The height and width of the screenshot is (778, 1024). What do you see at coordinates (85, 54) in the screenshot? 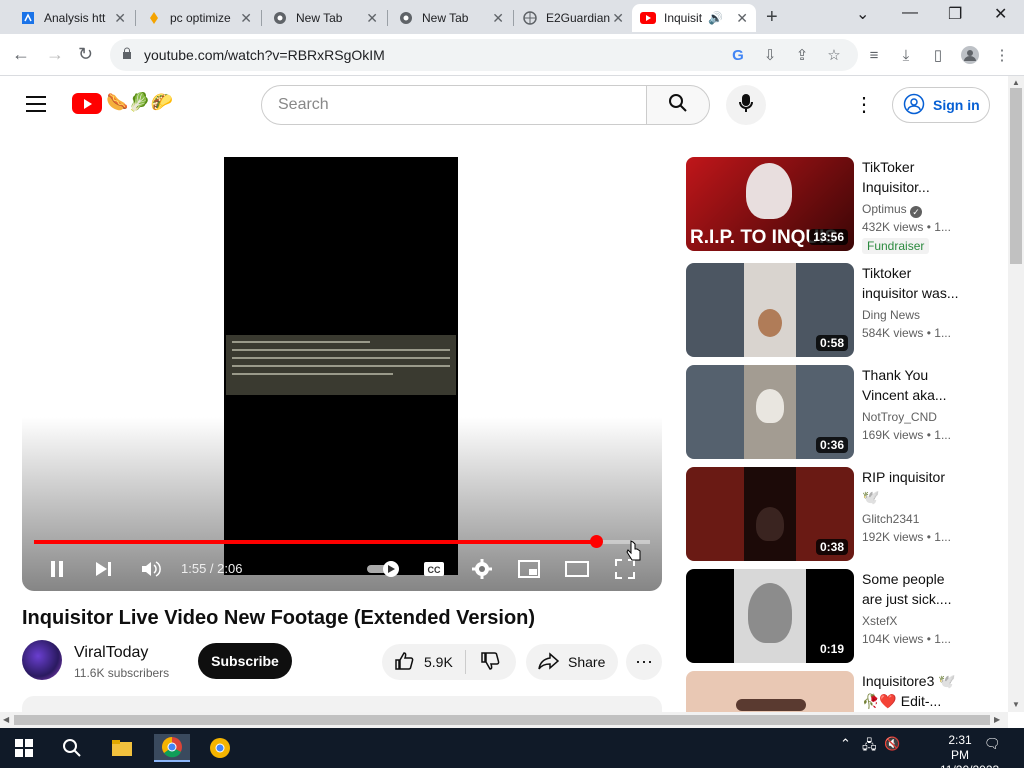
I see `reload-button: ↻` at bounding box center [85, 54].